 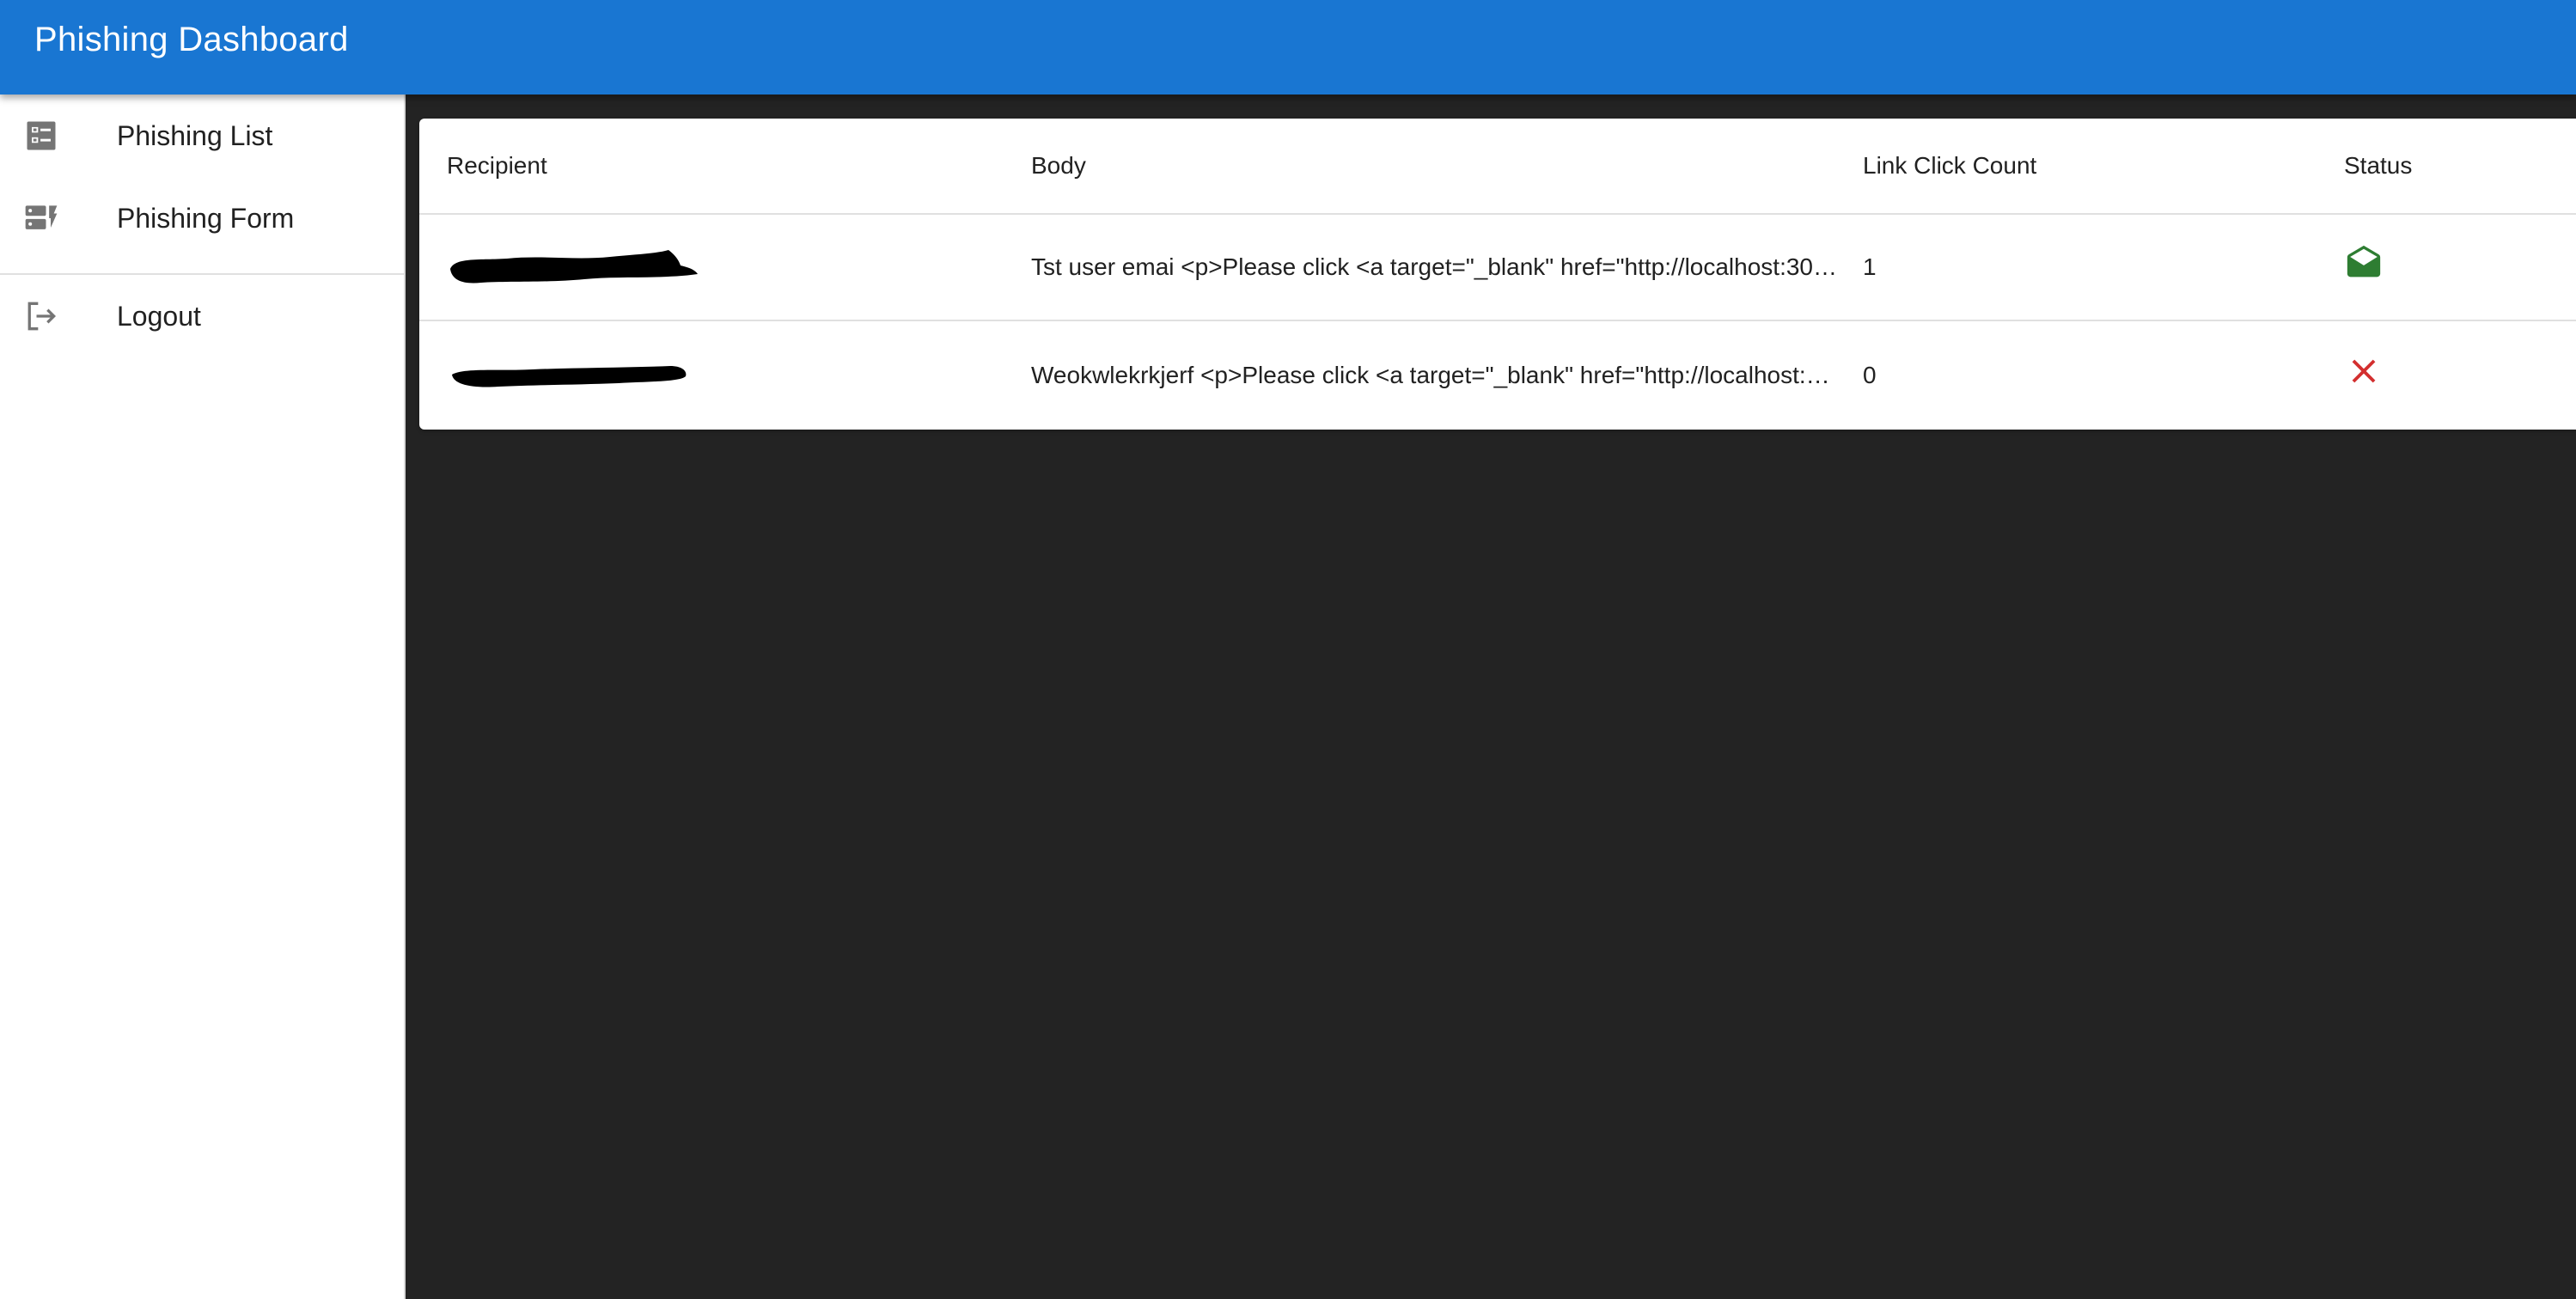 I want to click on nav-label-logout: Logout, so click(x=159, y=316).